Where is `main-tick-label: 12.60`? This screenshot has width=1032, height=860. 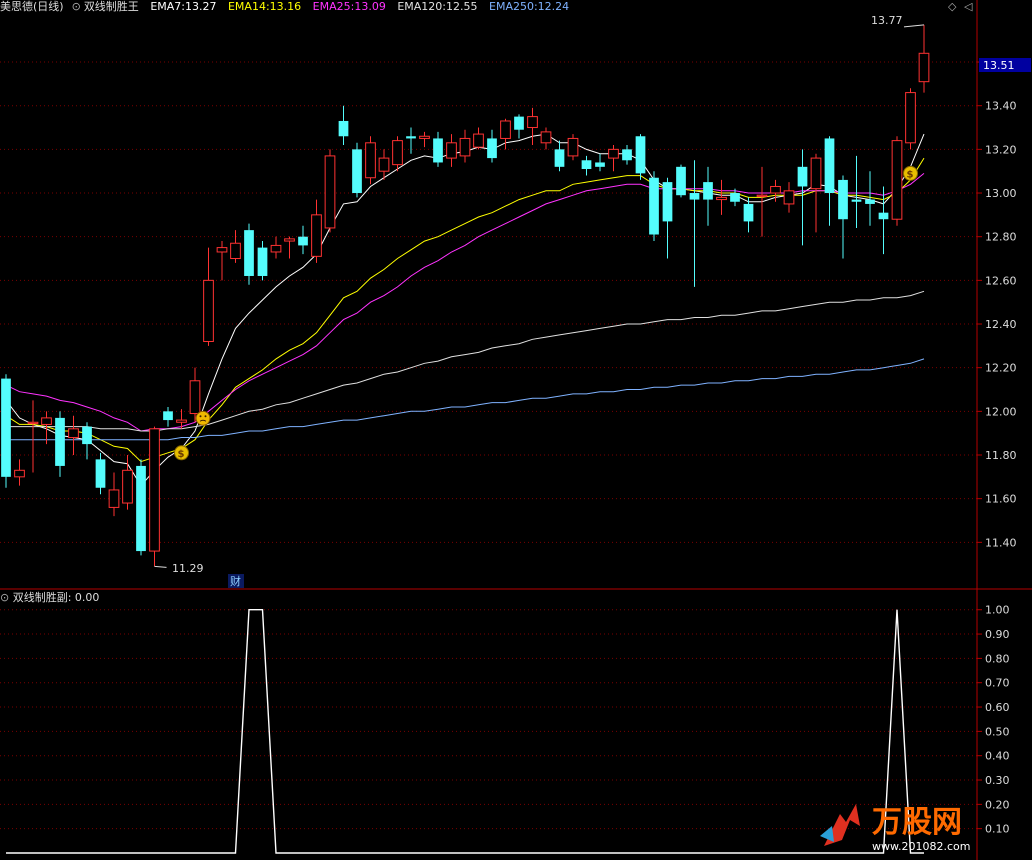 main-tick-label: 12.60 is located at coordinates (1001, 280).